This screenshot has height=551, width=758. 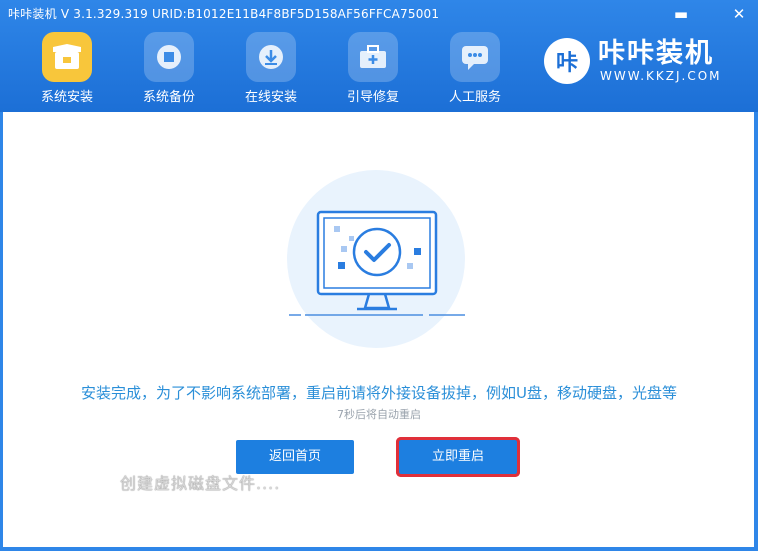 I want to click on window-border-right, so click(x=756, y=331).